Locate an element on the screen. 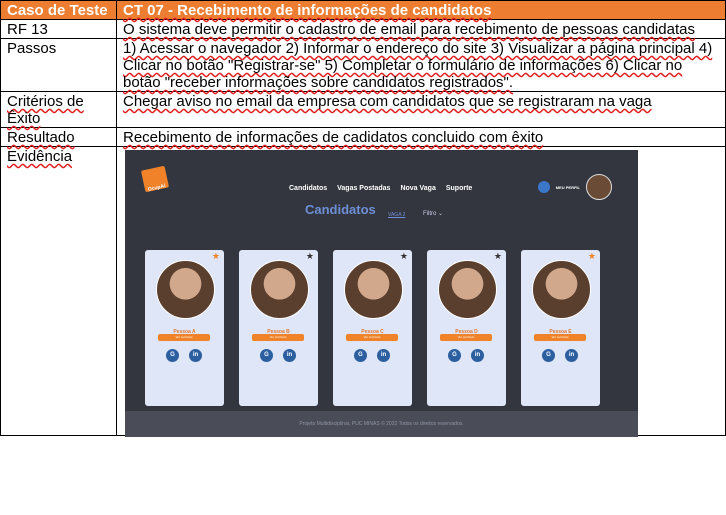 This screenshot has width=726, height=515. criterios-label: Critérios de Êxito is located at coordinates (58, 109).